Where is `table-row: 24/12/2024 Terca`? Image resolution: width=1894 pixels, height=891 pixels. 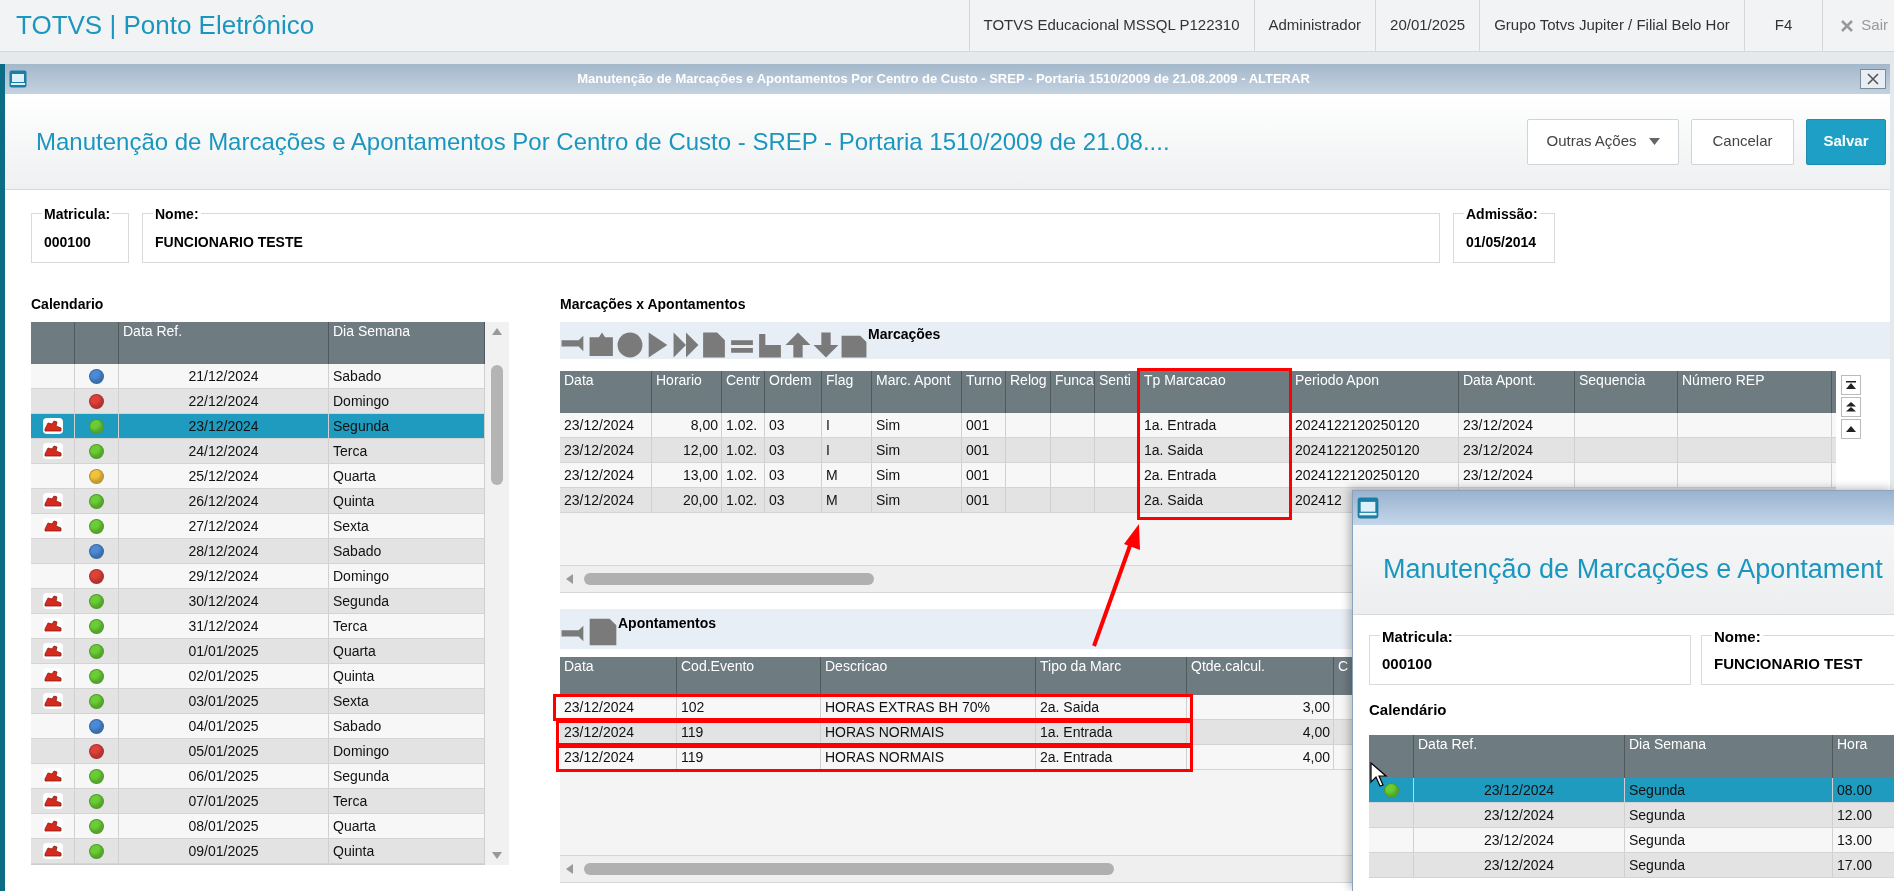
table-row: 24/12/2024 Terca is located at coordinates (258, 451).